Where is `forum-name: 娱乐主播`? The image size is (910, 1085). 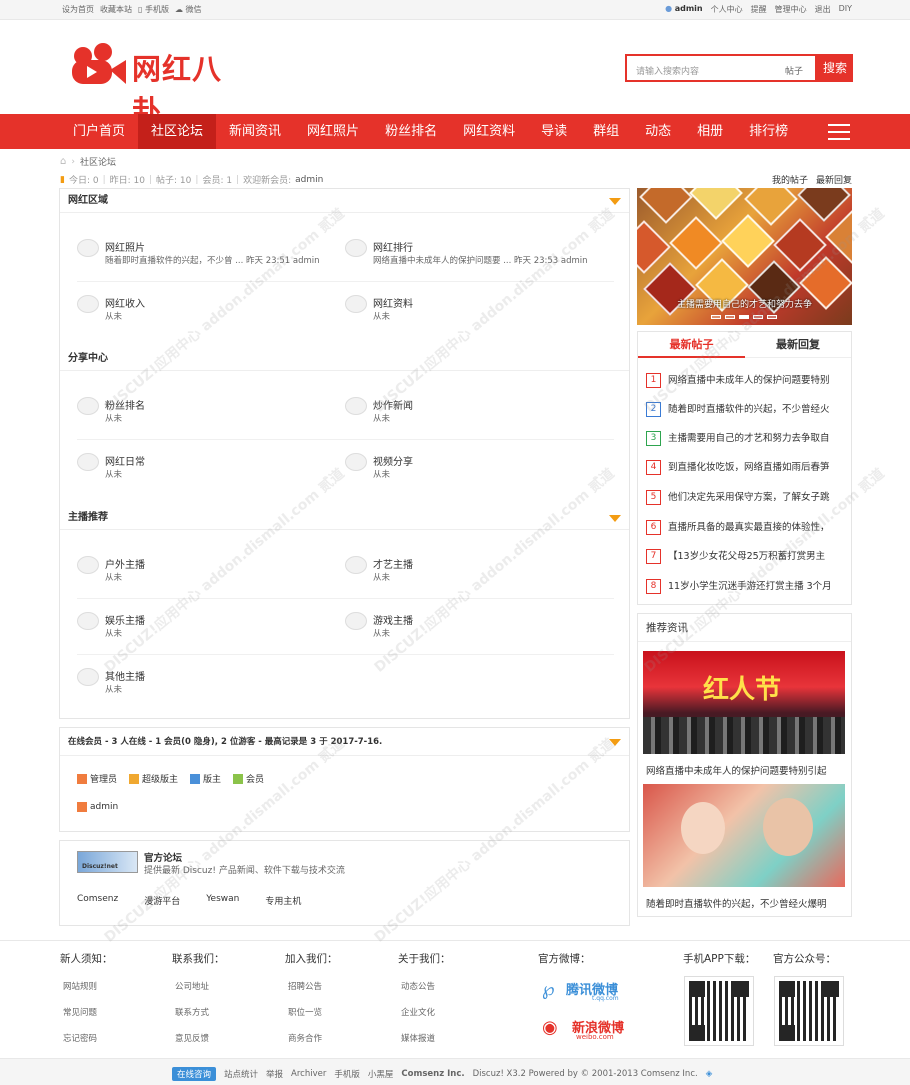 forum-name: 娱乐主播 is located at coordinates (125, 619).